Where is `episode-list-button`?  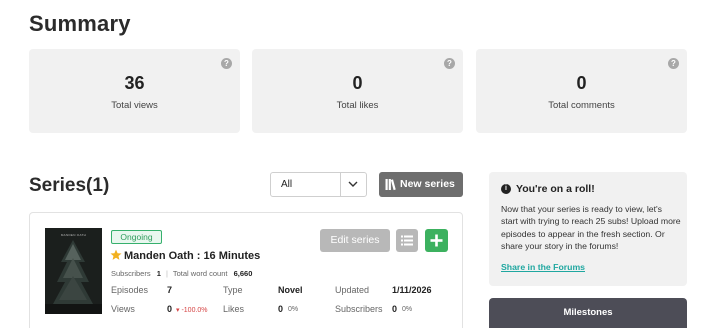
episode-list-button is located at coordinates (407, 240).